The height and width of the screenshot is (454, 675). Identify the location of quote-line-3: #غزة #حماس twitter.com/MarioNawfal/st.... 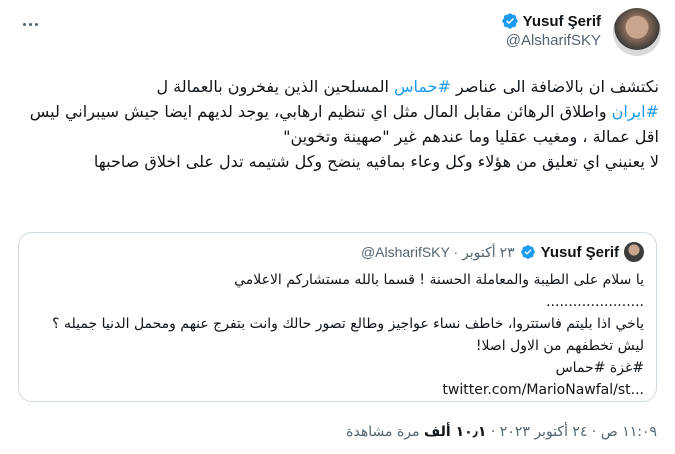
(337, 379).